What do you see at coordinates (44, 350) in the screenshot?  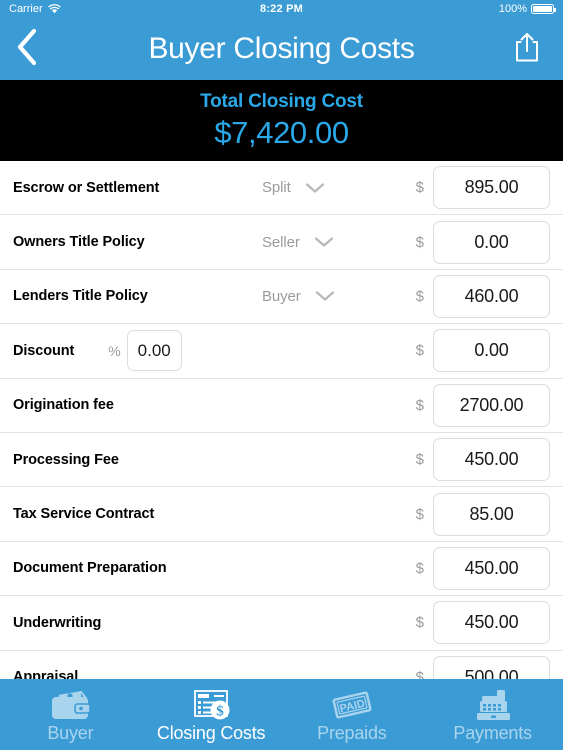 I see `row-label: Discount` at bounding box center [44, 350].